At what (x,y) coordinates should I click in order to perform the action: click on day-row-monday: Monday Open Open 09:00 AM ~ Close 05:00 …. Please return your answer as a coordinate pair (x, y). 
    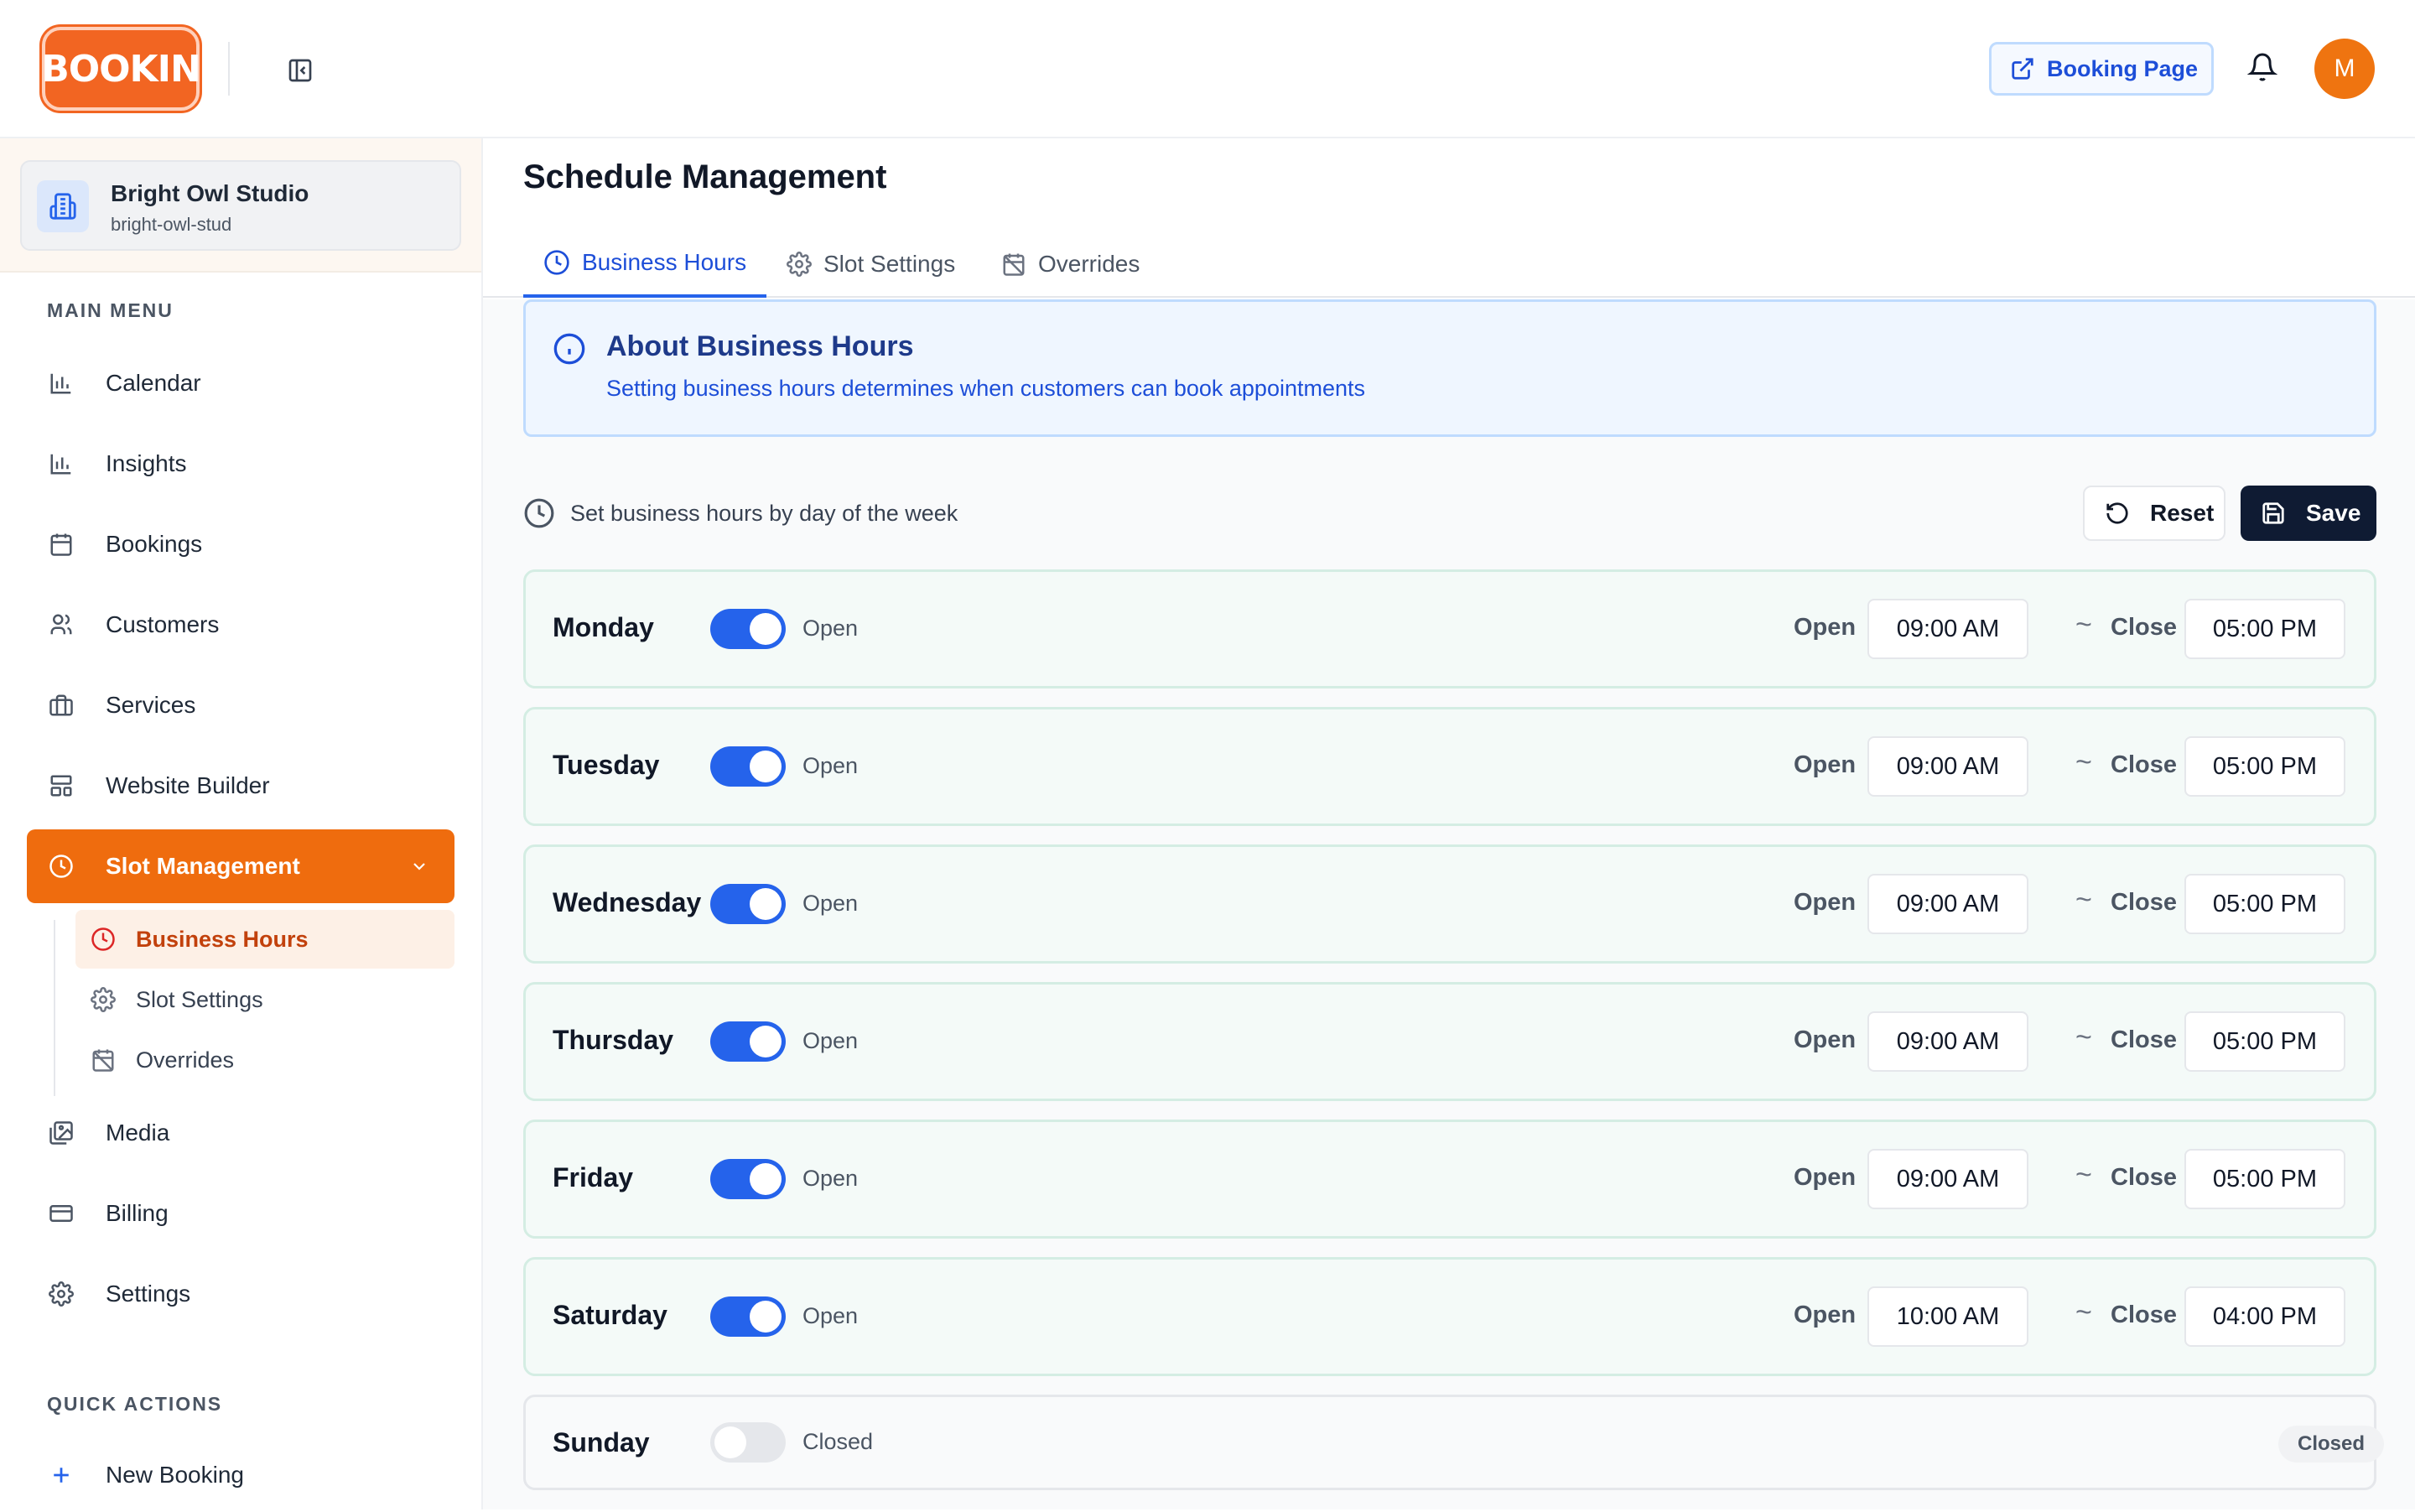
    Looking at the image, I should click on (1449, 628).